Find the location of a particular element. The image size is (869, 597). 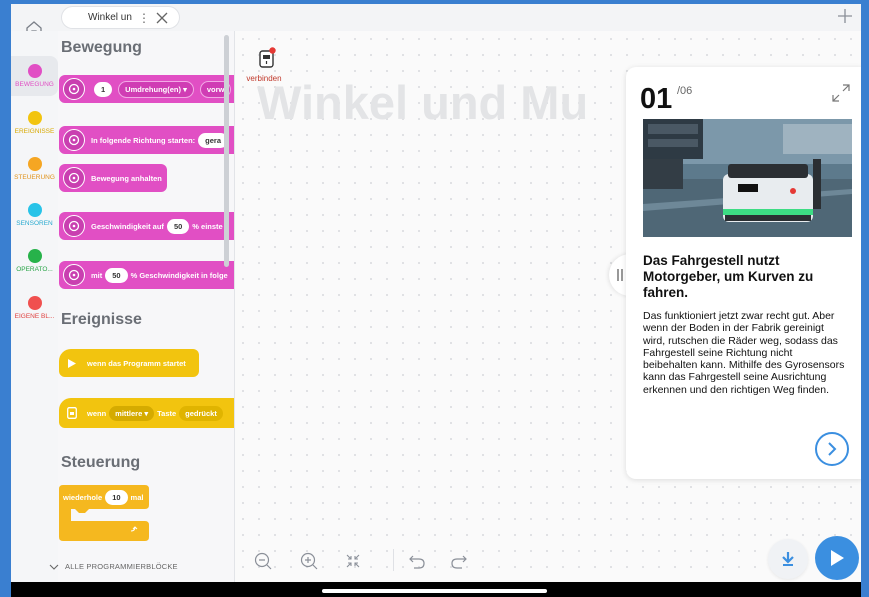

events-dot-icon is located at coordinates (34, 118).